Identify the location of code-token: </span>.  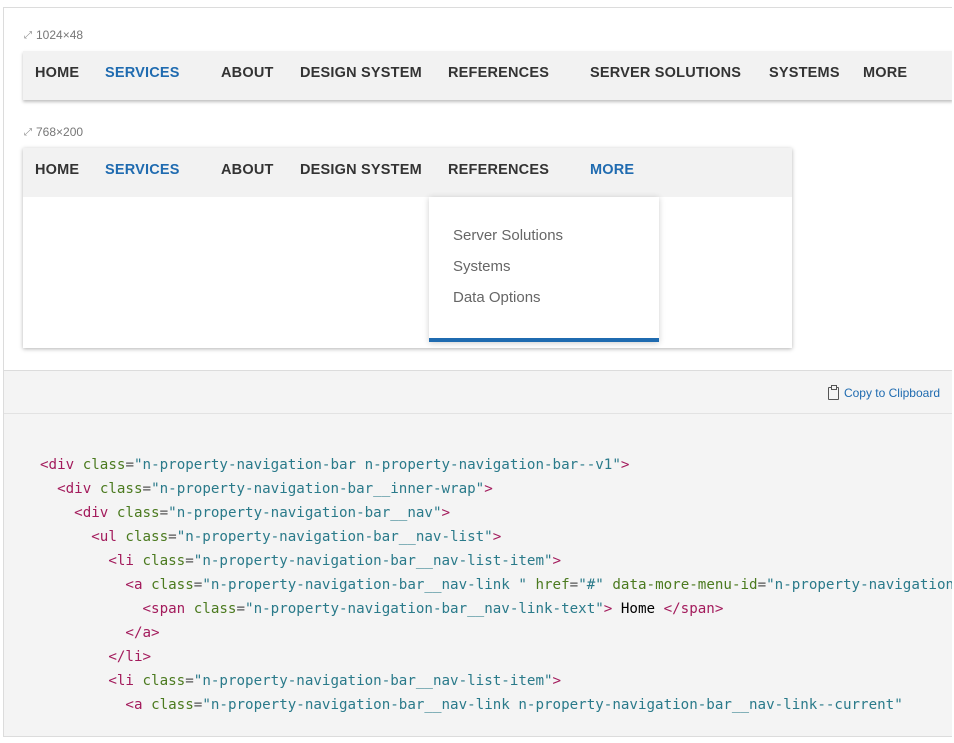
(693, 609).